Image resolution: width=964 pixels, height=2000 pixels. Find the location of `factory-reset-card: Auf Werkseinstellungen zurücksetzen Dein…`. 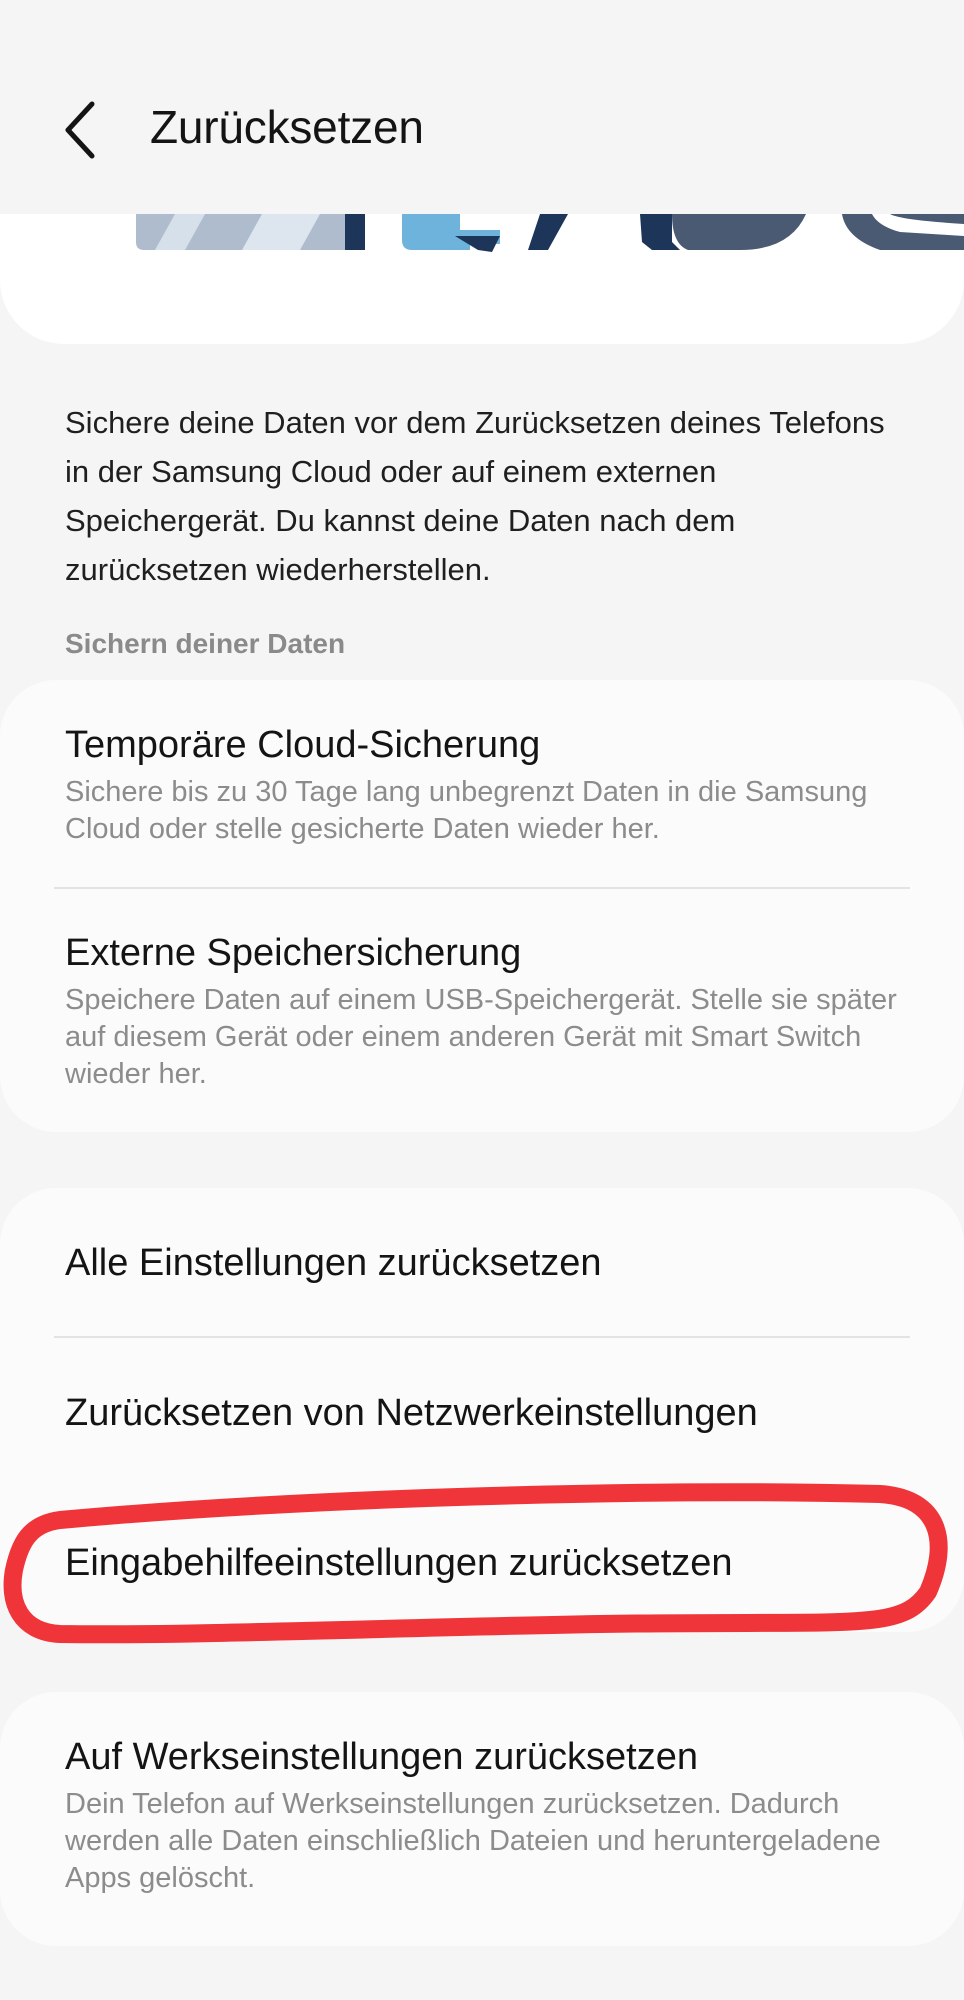

factory-reset-card: Auf Werkseinstellungen zurücksetzen Dein… is located at coordinates (482, 1819).